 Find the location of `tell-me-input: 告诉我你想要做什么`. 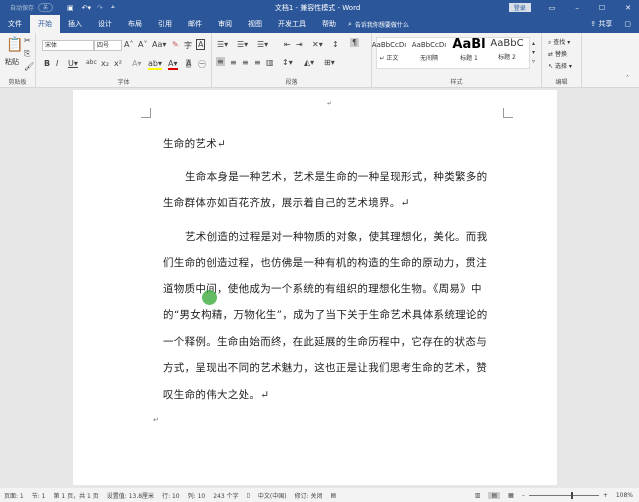

tell-me-input: 告诉我你想要做什么 is located at coordinates (382, 24).